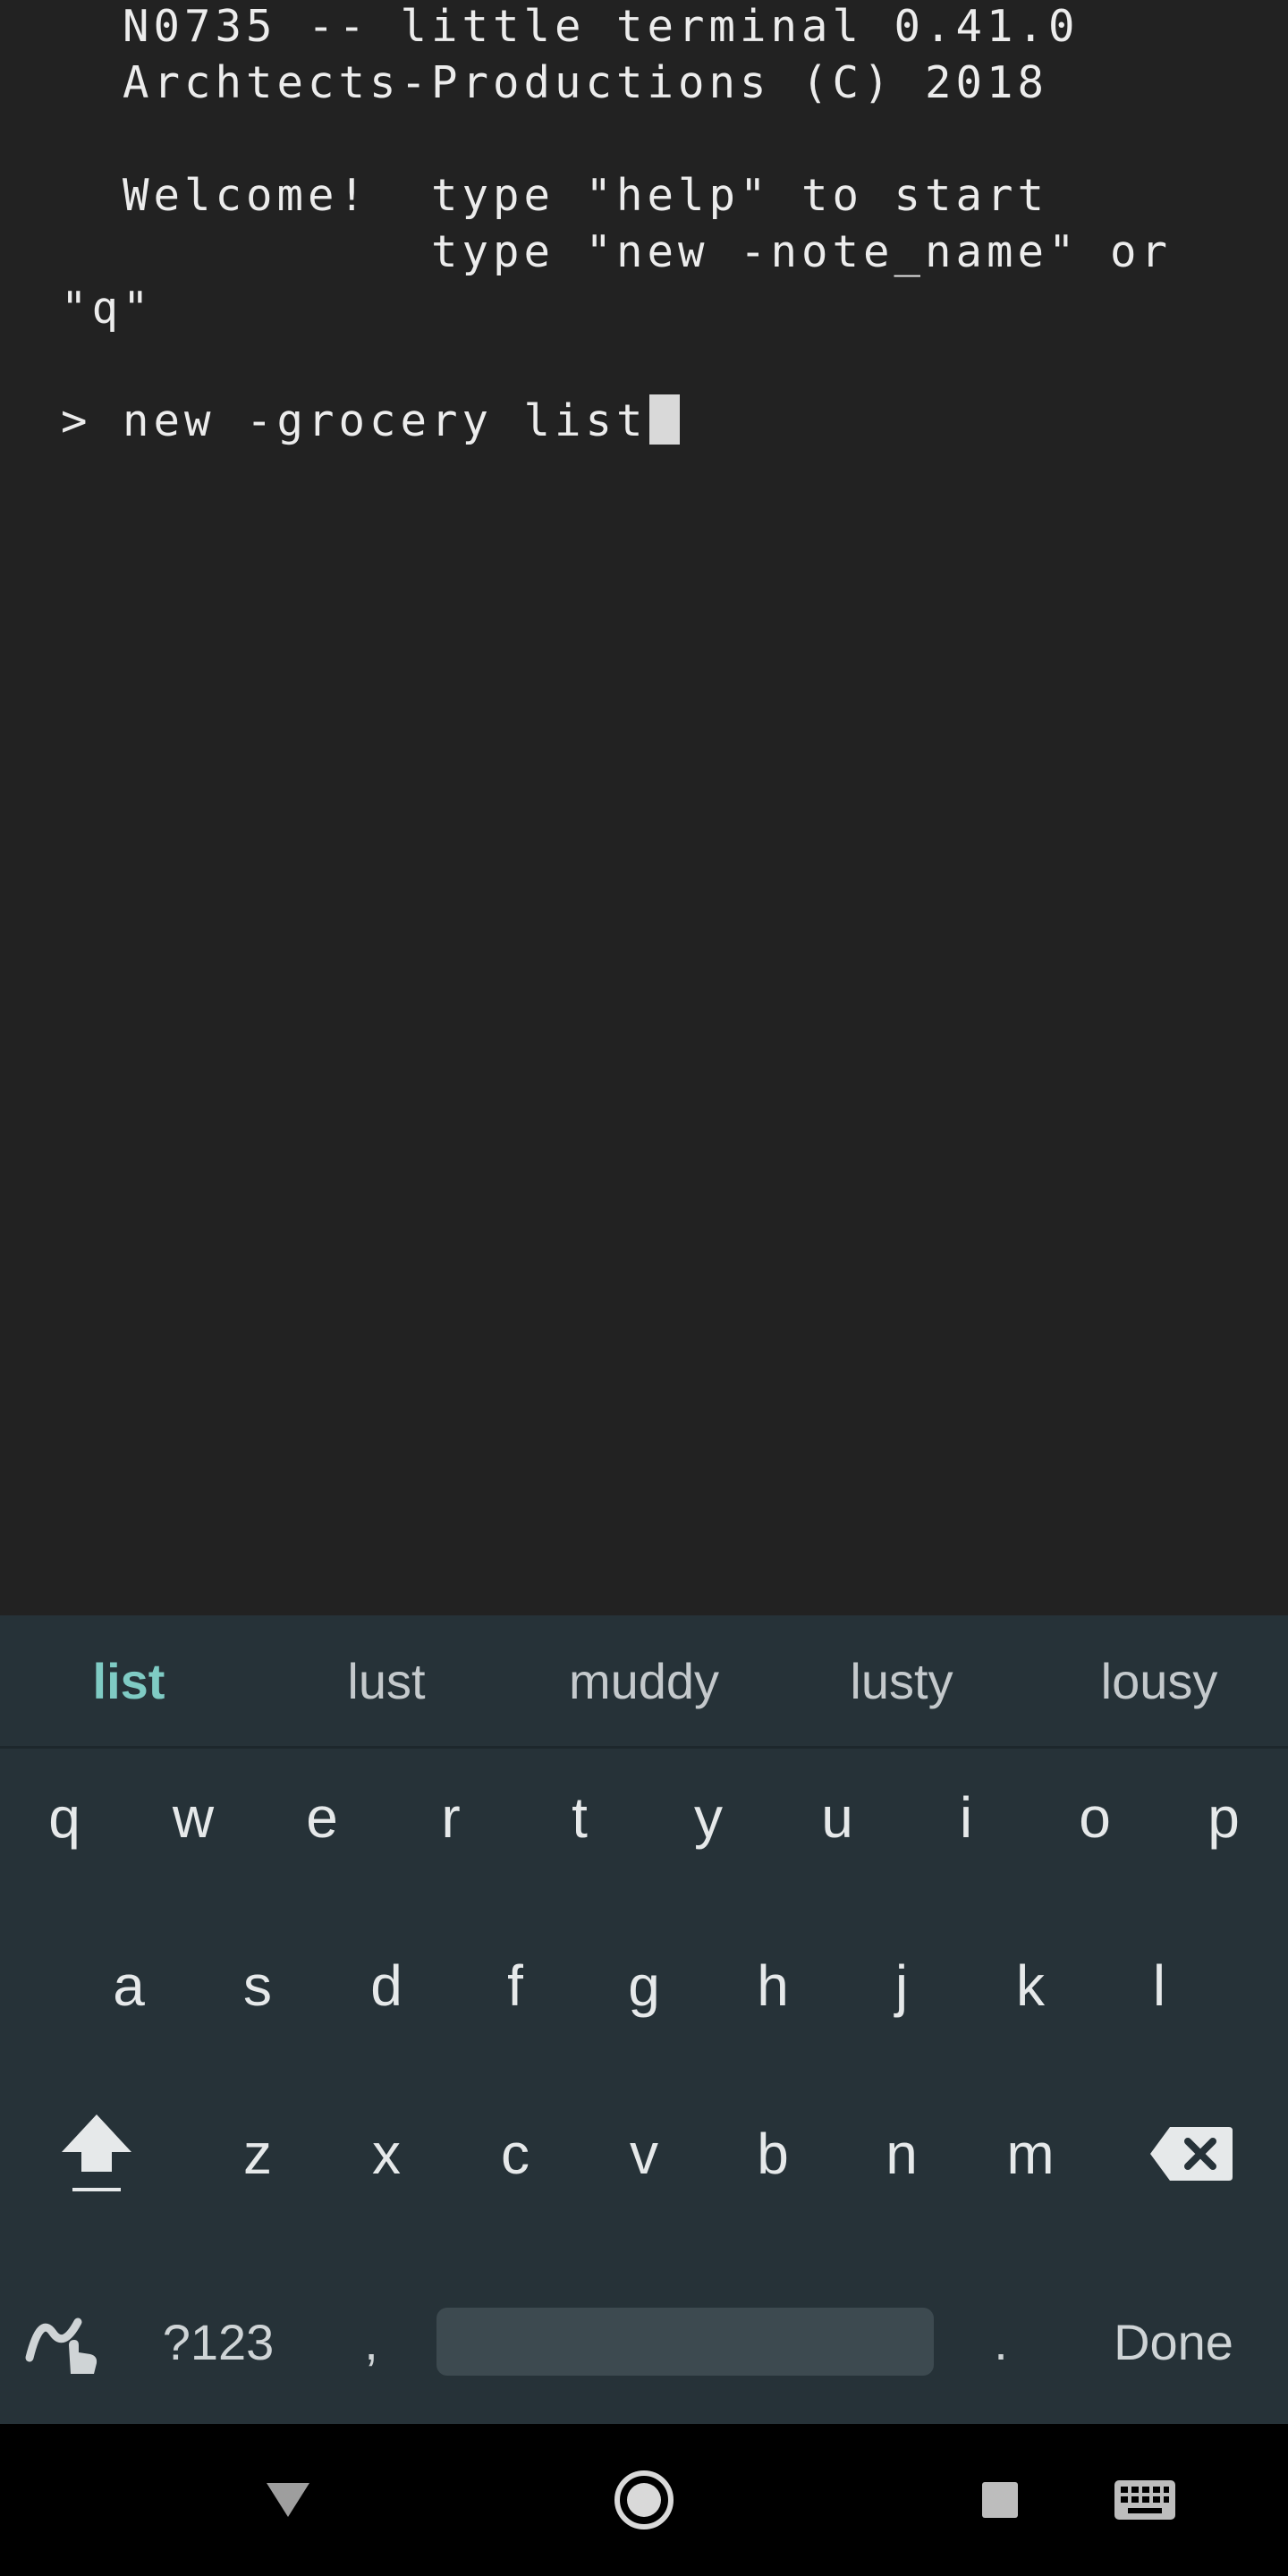  What do you see at coordinates (1094, 1817) in the screenshot?
I see `key-o: o` at bounding box center [1094, 1817].